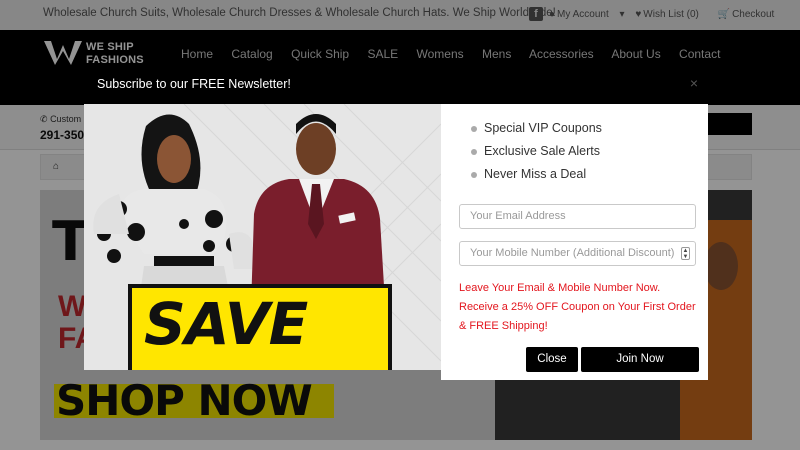 The width and height of the screenshot is (800, 450). Describe the element at coordinates (572, 253) in the screenshot. I see `mobile-number-placeholder: Your Mobile Number (Additional Discount)` at that location.